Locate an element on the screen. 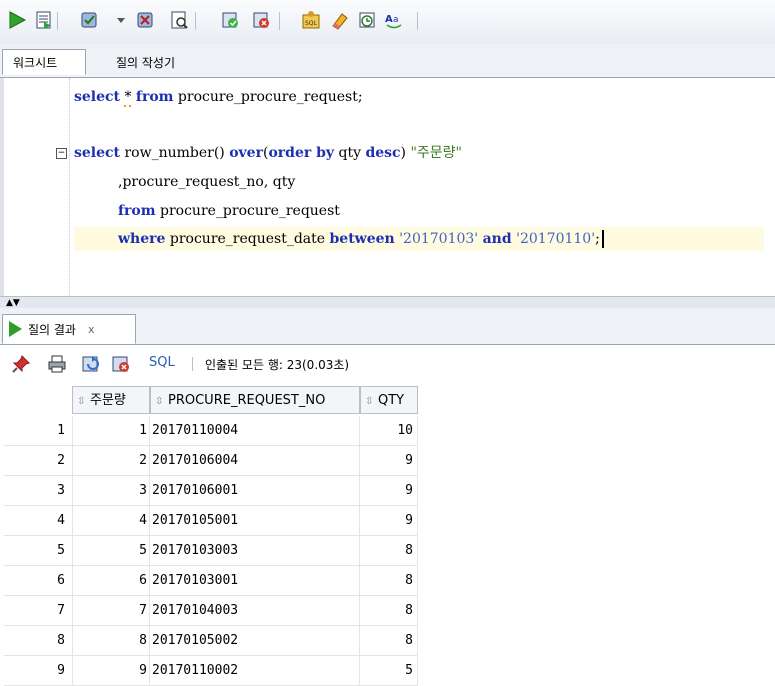 The width and height of the screenshot is (775, 686). print-button is located at coordinates (57, 364).